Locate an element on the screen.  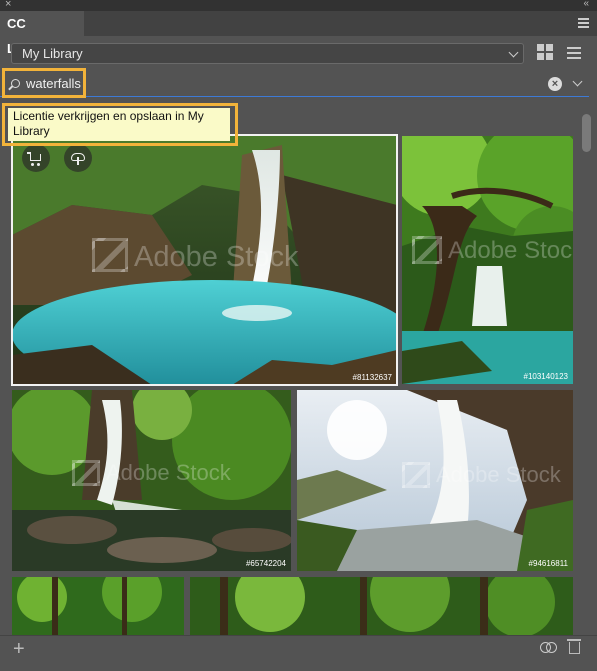
grid-view-button is located at coordinates (546, 53).